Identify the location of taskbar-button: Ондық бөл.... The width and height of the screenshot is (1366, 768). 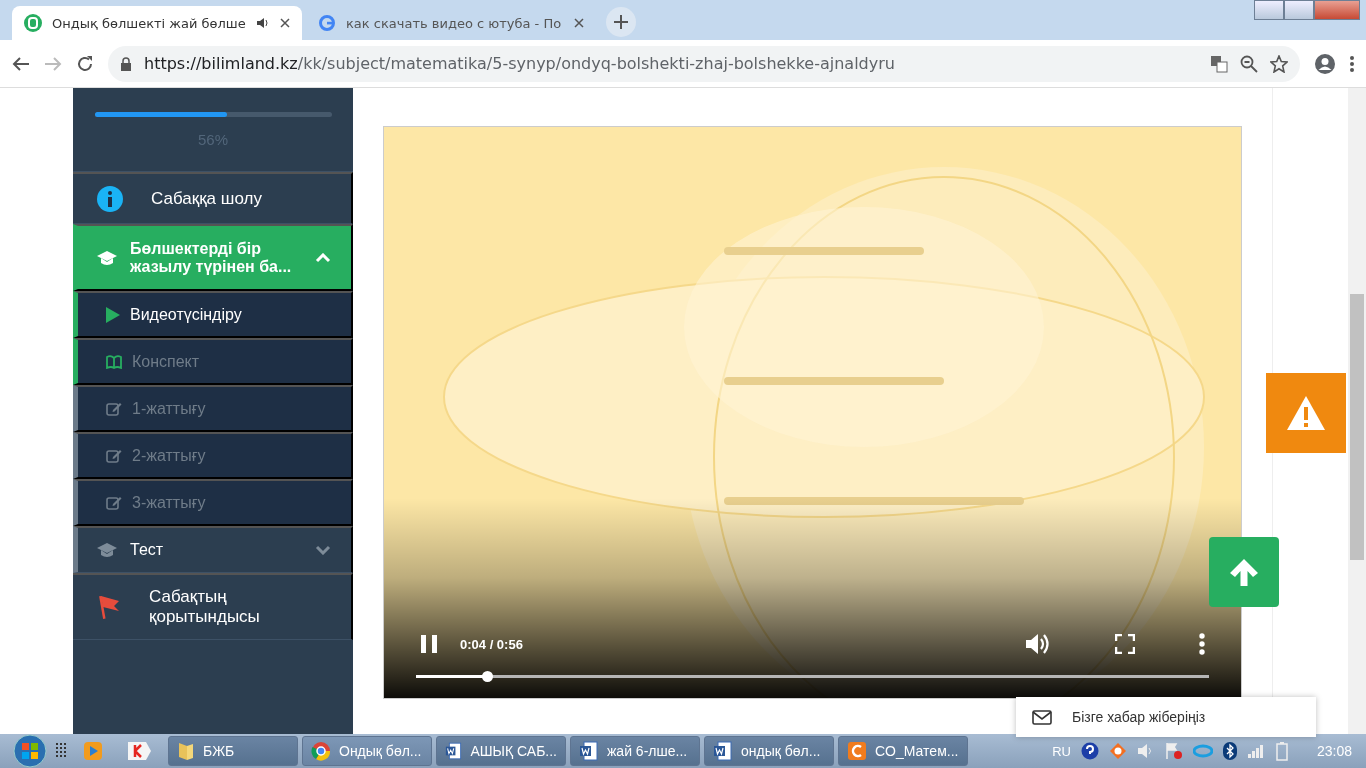
(367, 751).